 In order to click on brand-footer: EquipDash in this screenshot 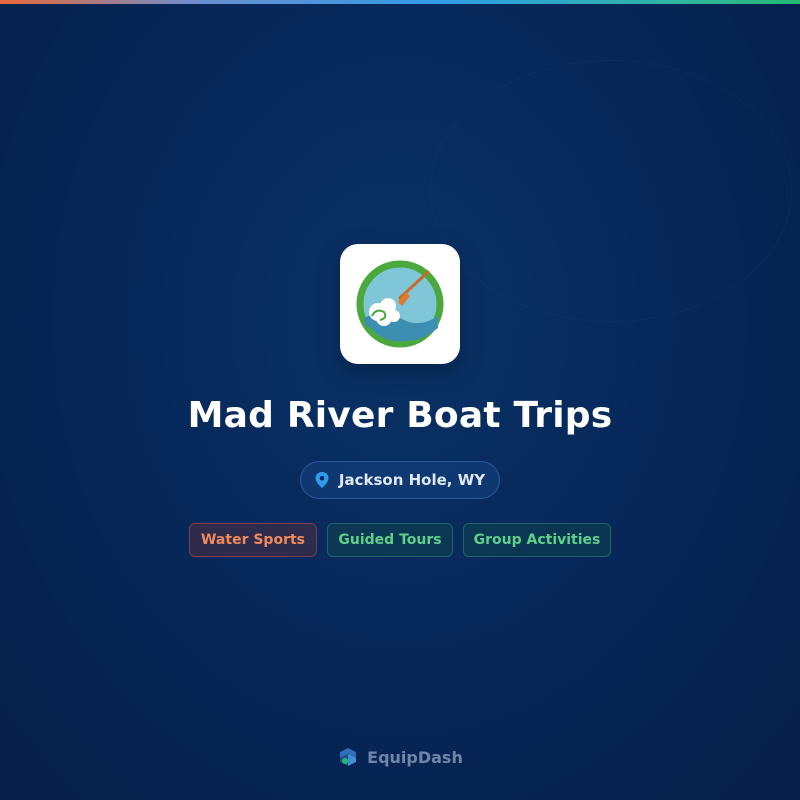, I will do `click(400, 757)`.